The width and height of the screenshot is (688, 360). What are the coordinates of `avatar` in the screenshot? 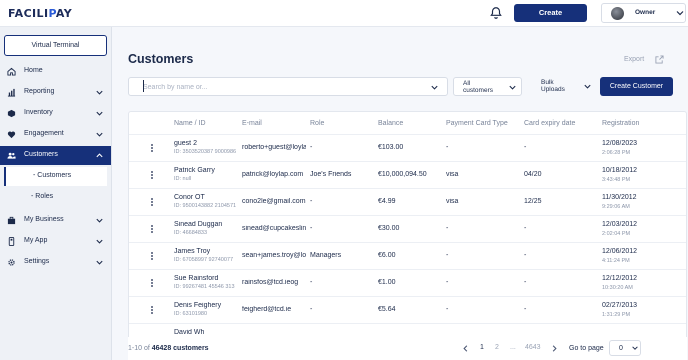 It's located at (617, 13).